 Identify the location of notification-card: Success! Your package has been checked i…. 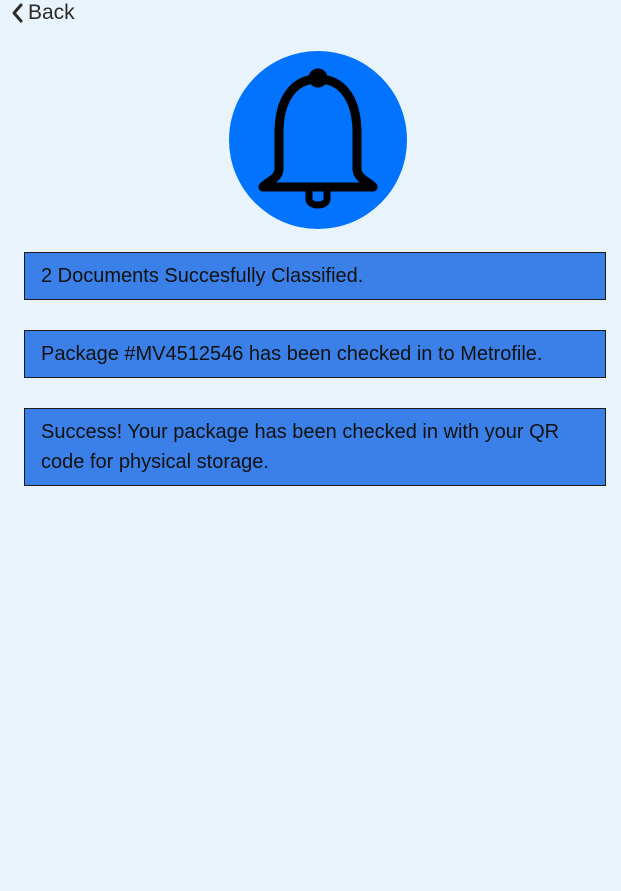
(315, 447).